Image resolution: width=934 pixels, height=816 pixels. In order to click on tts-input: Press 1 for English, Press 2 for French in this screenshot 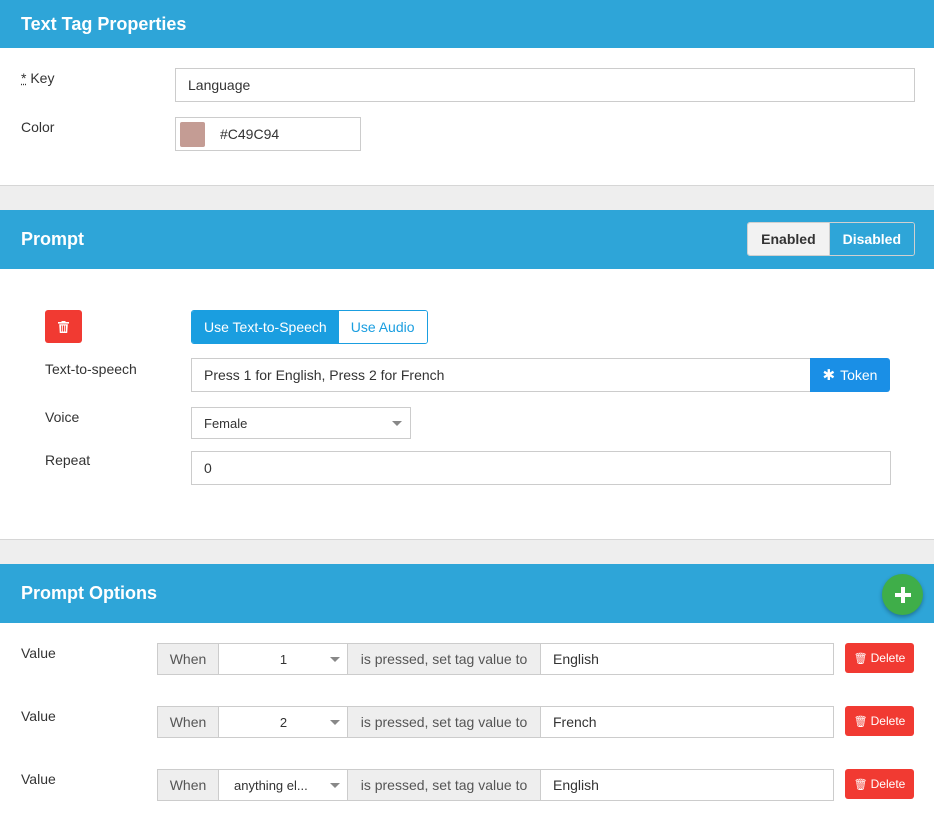, I will do `click(501, 375)`.